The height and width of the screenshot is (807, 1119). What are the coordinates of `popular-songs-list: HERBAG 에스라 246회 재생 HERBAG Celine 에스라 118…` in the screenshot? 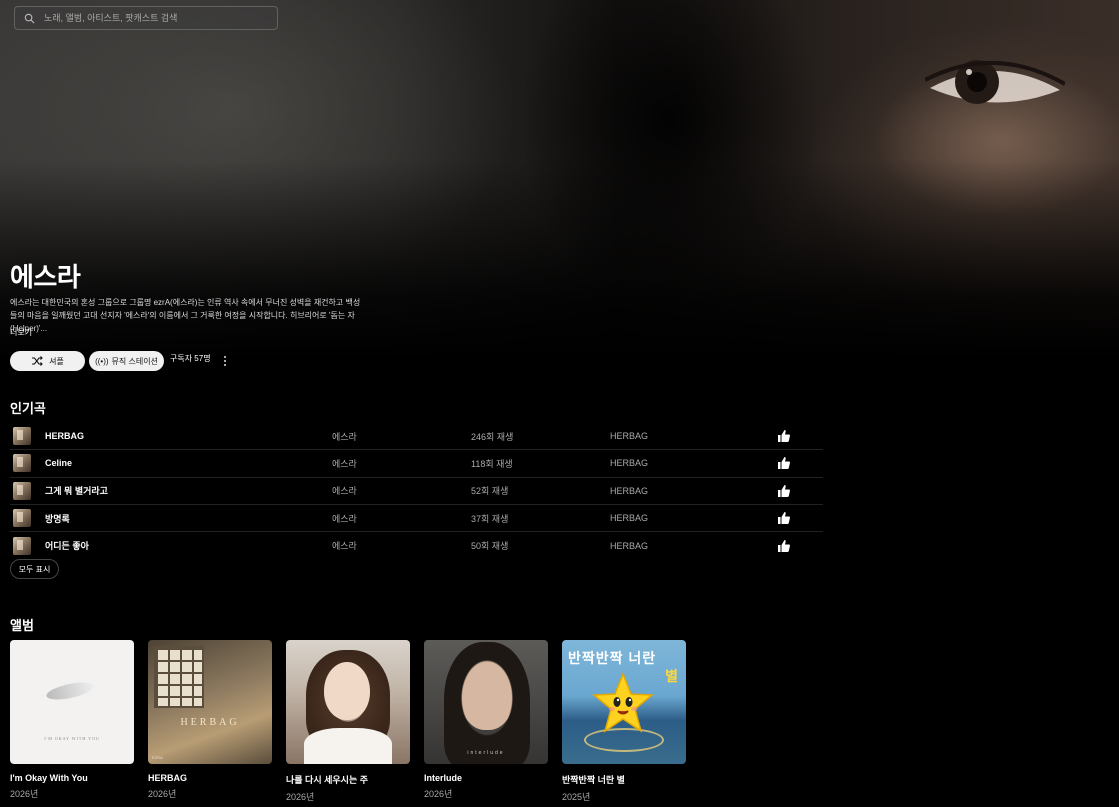 It's located at (416, 491).